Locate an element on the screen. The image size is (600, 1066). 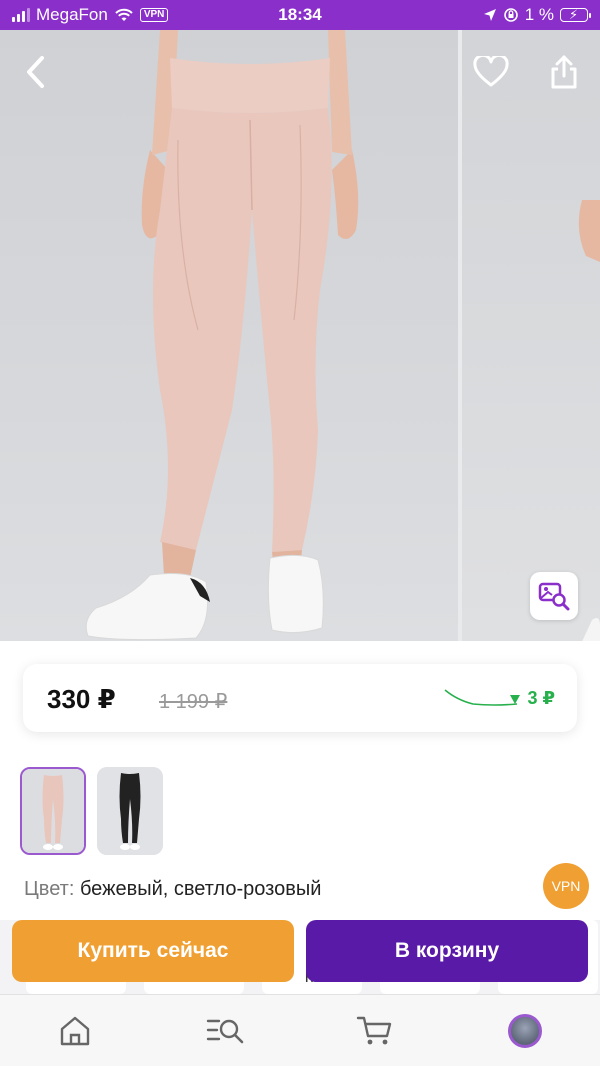
battery-icon: ⚡ is located at coordinates (575, 14).